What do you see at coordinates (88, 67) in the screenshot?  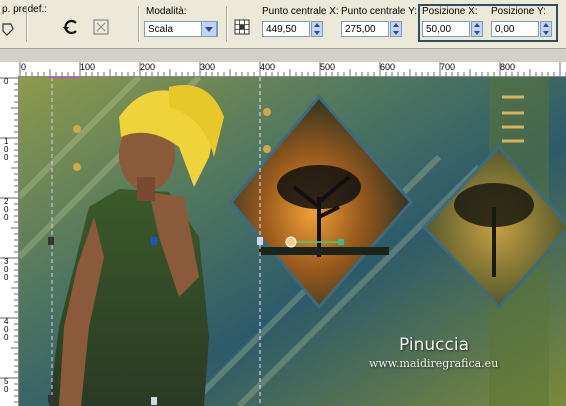 I see `ruler-label-100: 100` at bounding box center [88, 67].